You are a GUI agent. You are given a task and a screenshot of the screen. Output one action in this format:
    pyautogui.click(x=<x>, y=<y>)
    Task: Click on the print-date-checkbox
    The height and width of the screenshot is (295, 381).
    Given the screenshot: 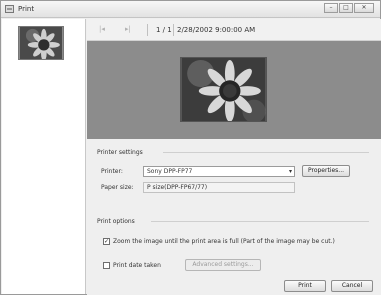 What is the action you would take?
    pyautogui.click(x=106, y=265)
    